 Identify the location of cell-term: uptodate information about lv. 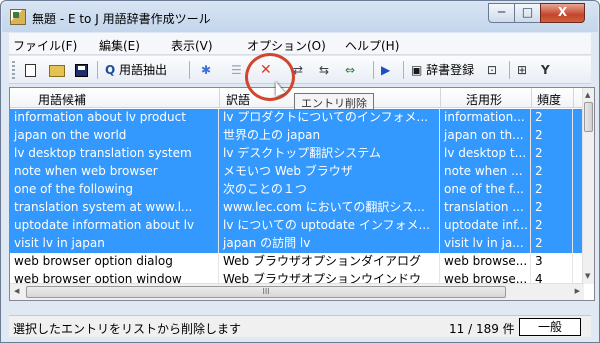
(114, 226).